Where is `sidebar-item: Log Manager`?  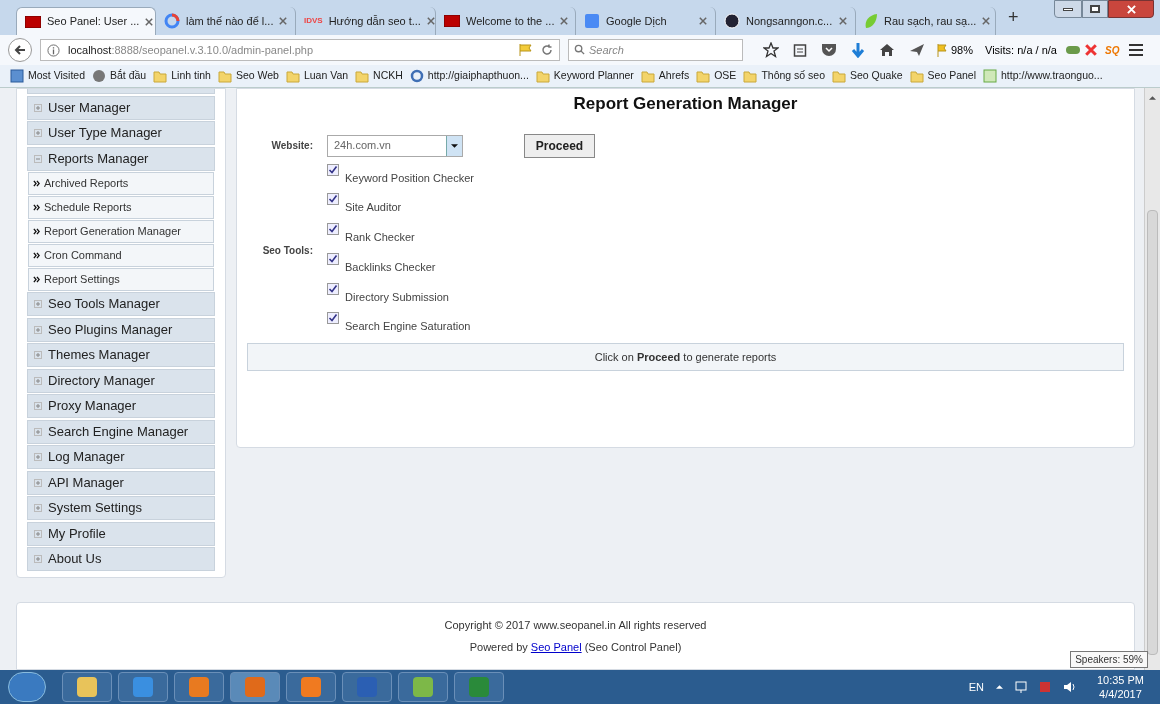
sidebar-item: Log Manager is located at coordinates (121, 457).